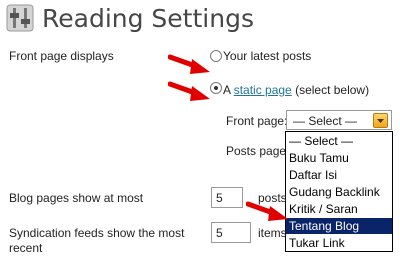 The height and width of the screenshot is (256, 400). What do you see at coordinates (61, 56) in the screenshot?
I see `front-page-displays-label: Front page displays` at bounding box center [61, 56].